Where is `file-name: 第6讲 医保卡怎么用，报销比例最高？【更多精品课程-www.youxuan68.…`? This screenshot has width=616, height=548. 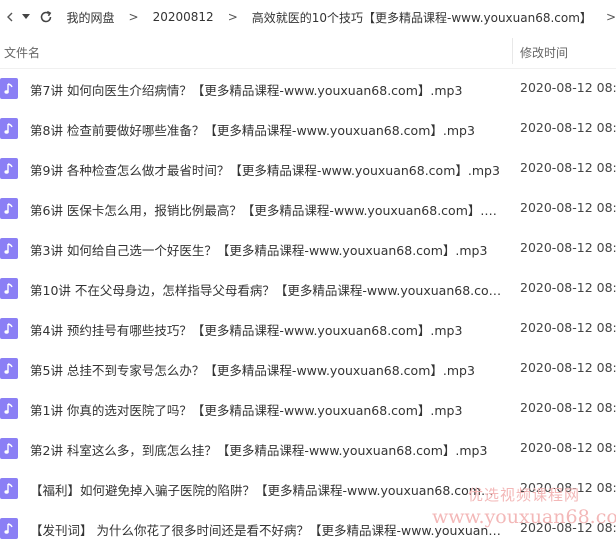 file-name: 第6讲 医保卡怎么用，报销比例最高？【更多精品课程-www.youxuan68.… is located at coordinates (266, 209).